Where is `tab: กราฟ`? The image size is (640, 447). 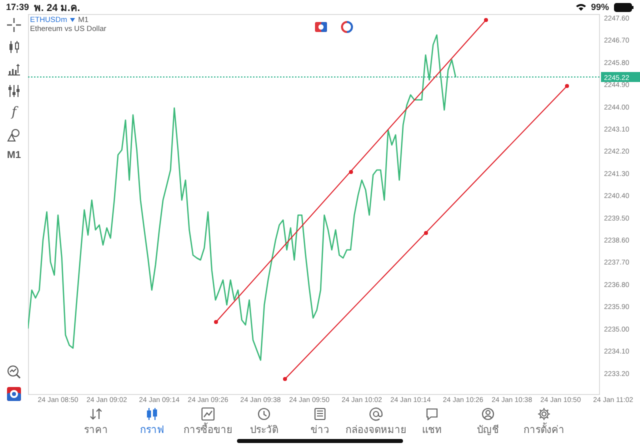
tab: กราฟ is located at coordinates (152, 422).